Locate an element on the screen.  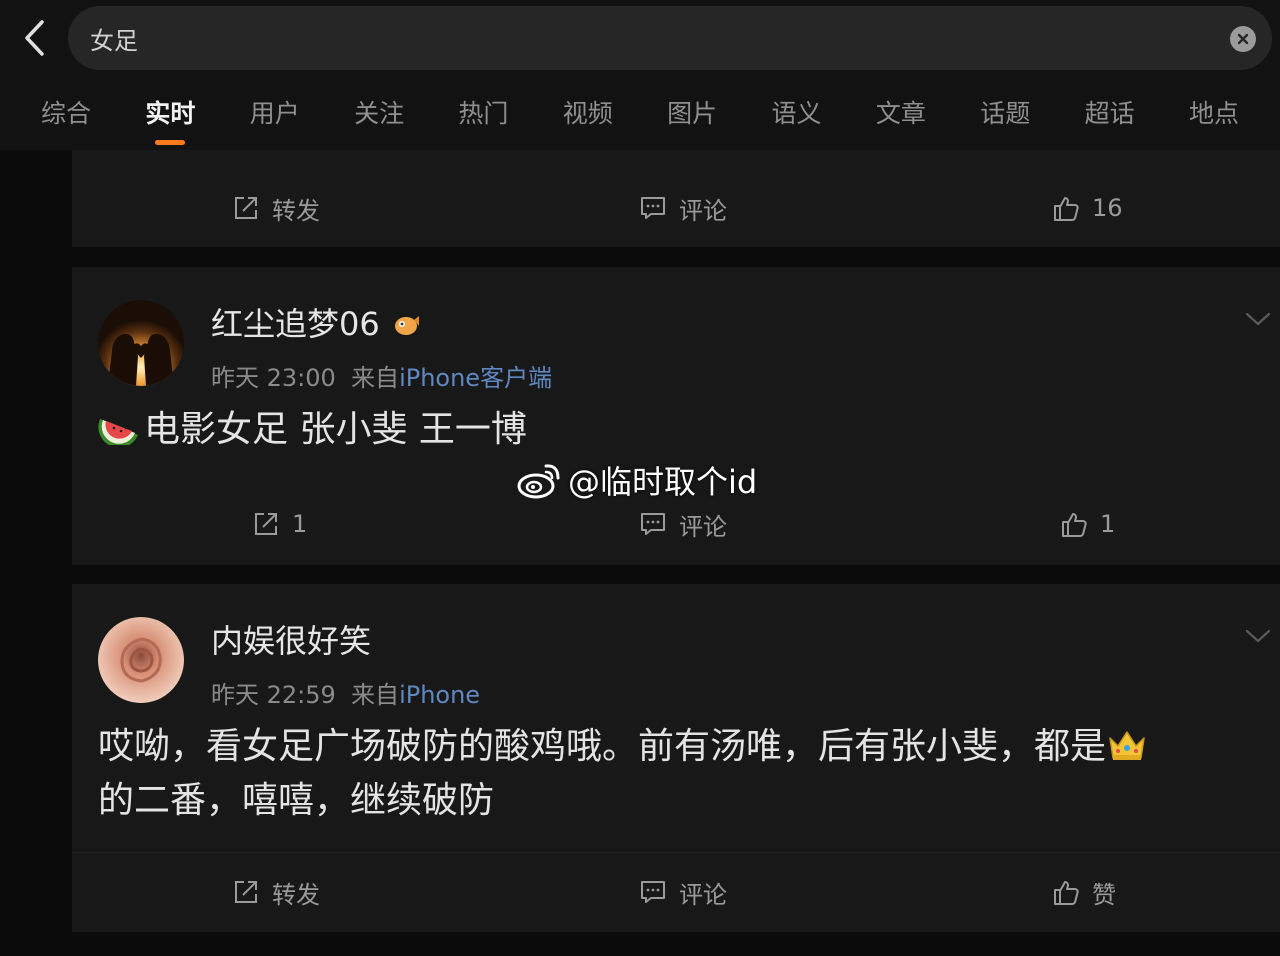
tab-realtime: 实时 is located at coordinates (170, 120).